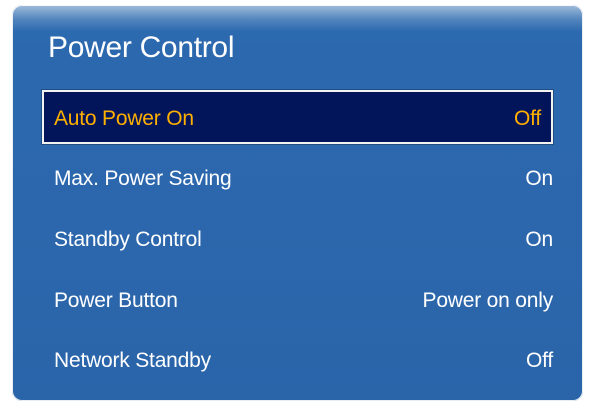 The width and height of the screenshot is (595, 406). I want to click on menu-item-value: Power on only, so click(488, 300).